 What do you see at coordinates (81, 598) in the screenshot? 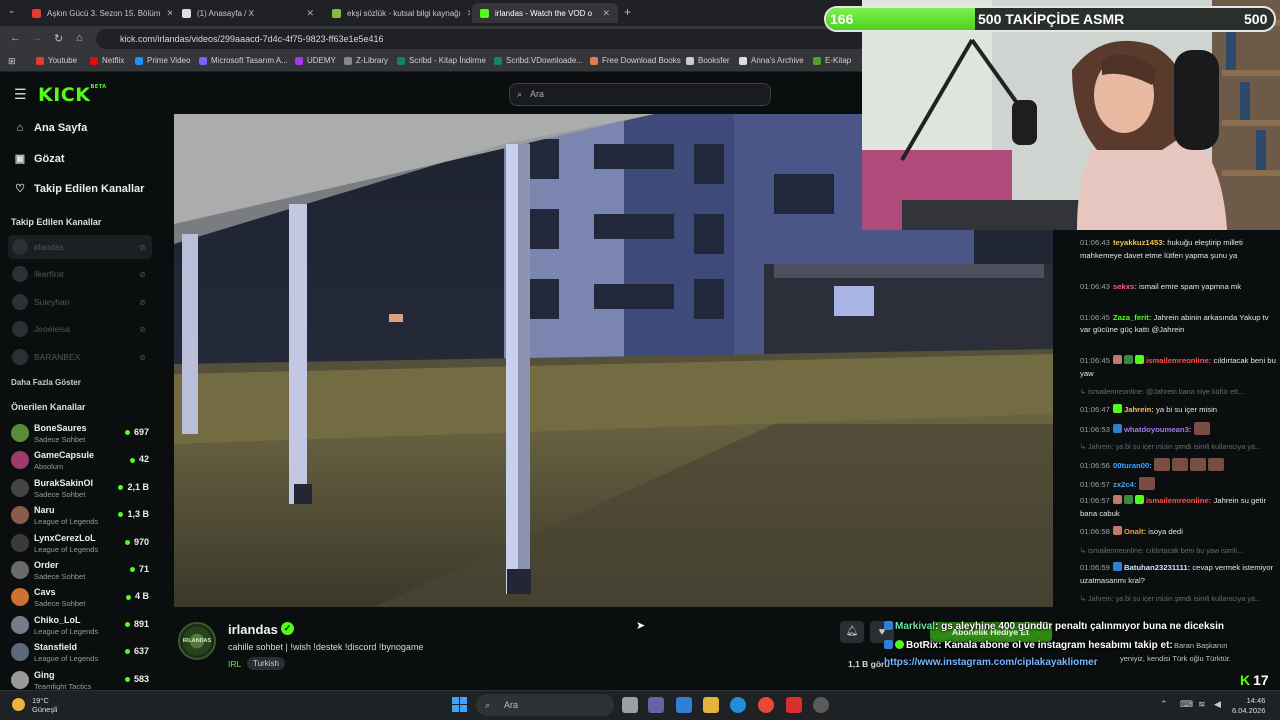
I see `recommended-channel: Cavs Sadece Sohbet 4 B` at bounding box center [81, 598].